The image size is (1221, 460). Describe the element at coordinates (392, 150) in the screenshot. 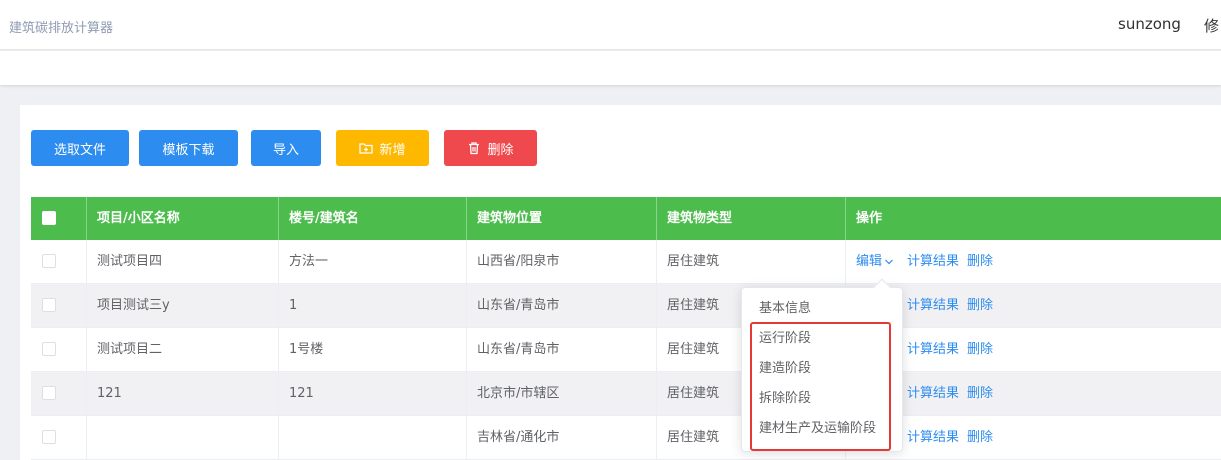

I see `add-label: 新增` at that location.